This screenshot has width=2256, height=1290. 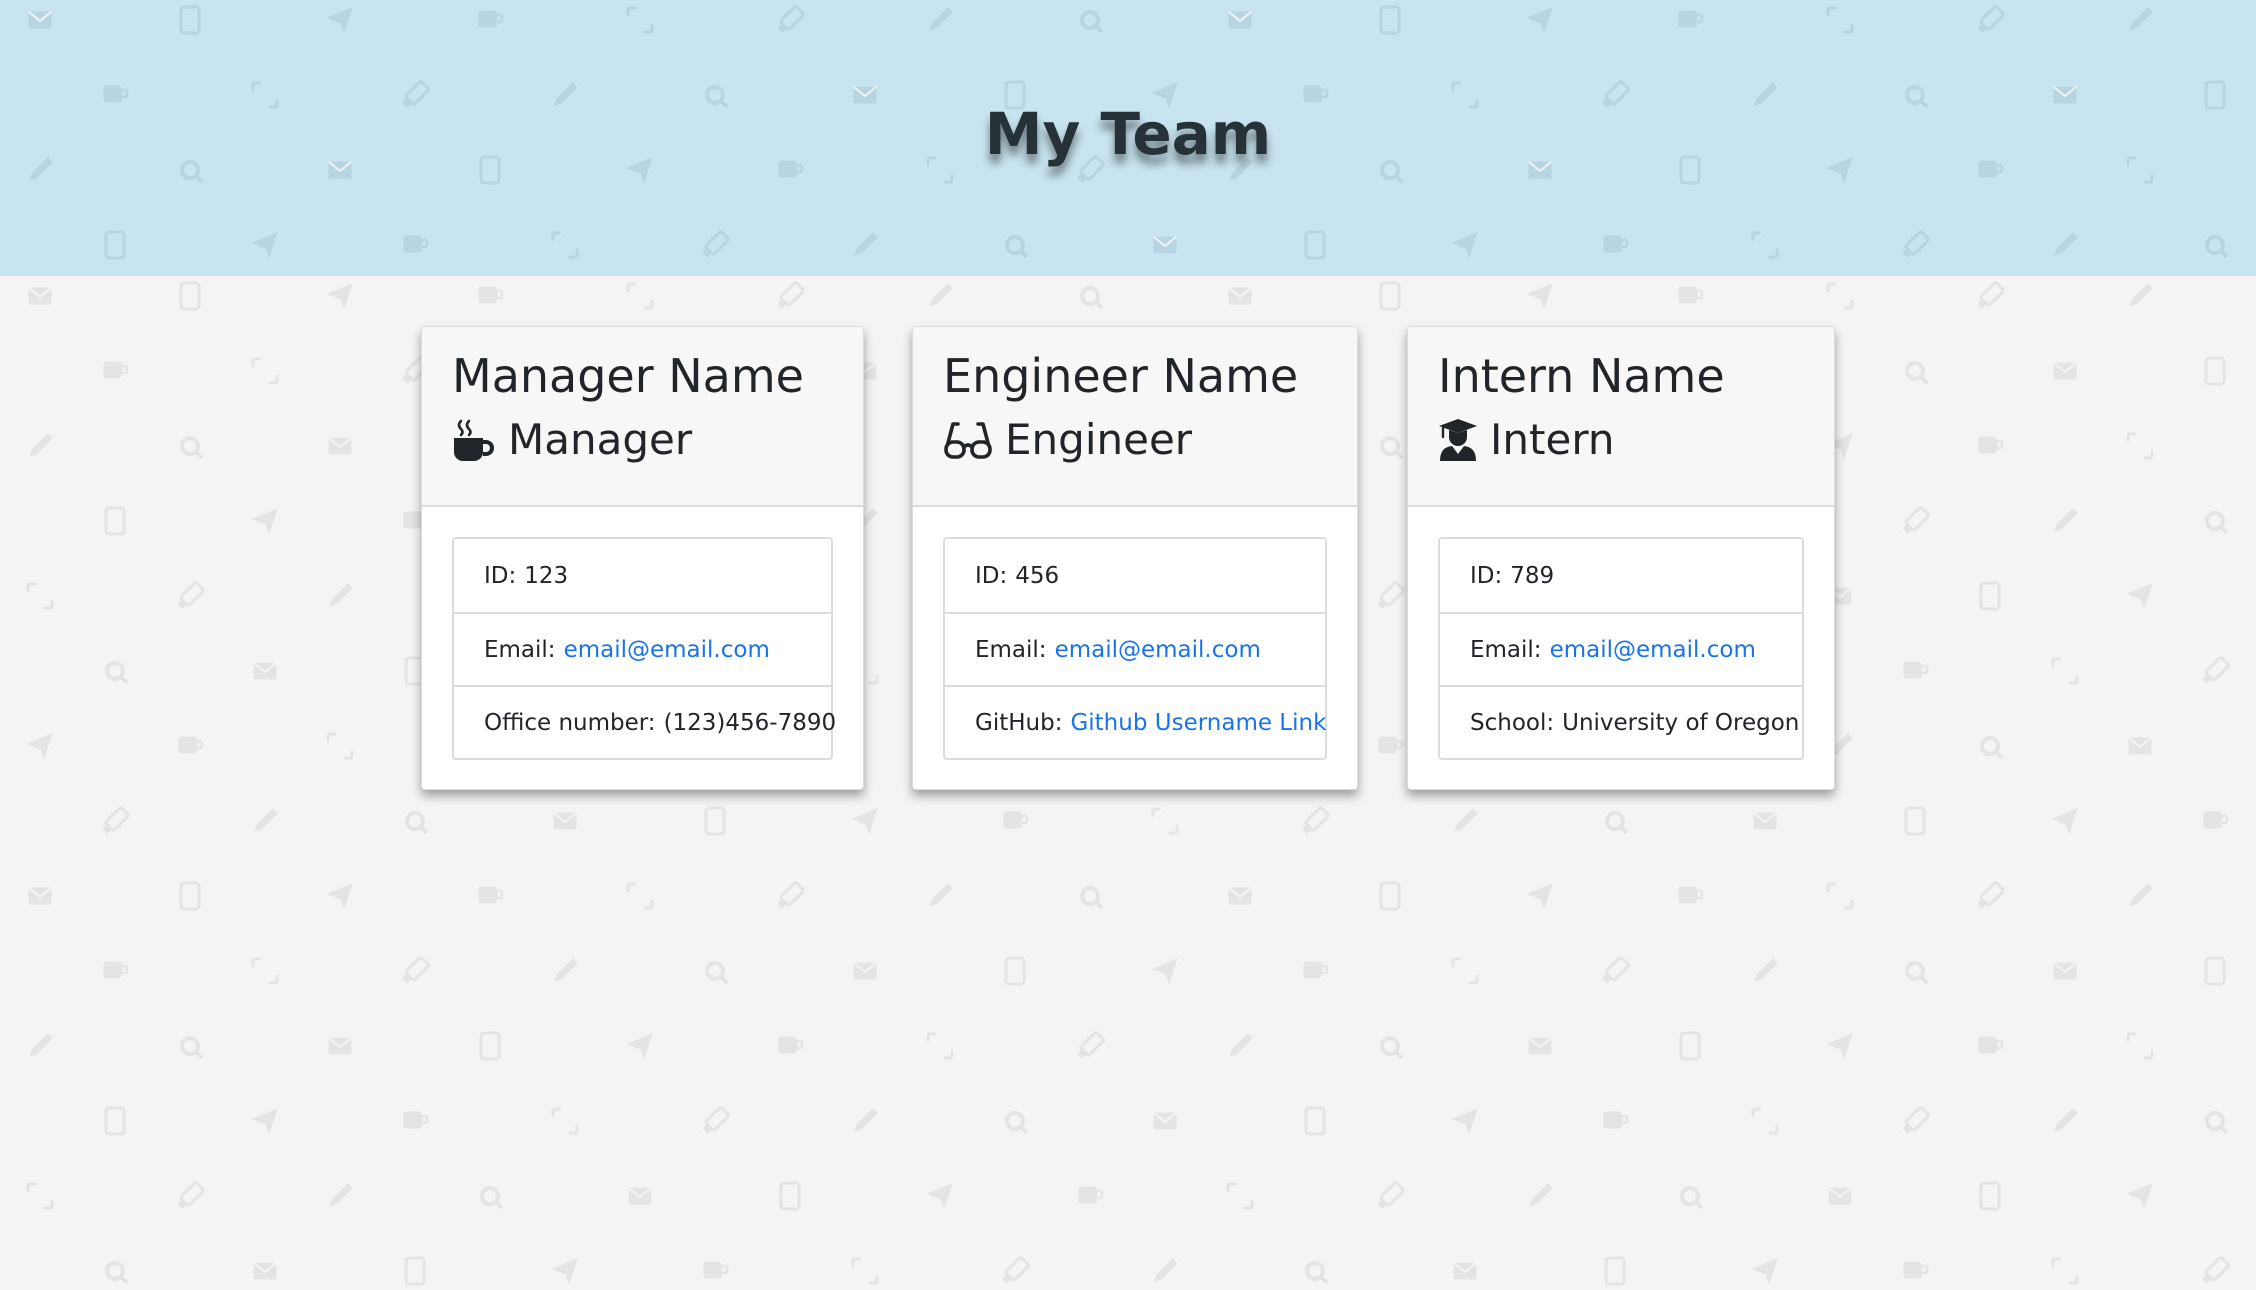 I want to click on id-item: ID: 789, so click(x=1621, y=575).